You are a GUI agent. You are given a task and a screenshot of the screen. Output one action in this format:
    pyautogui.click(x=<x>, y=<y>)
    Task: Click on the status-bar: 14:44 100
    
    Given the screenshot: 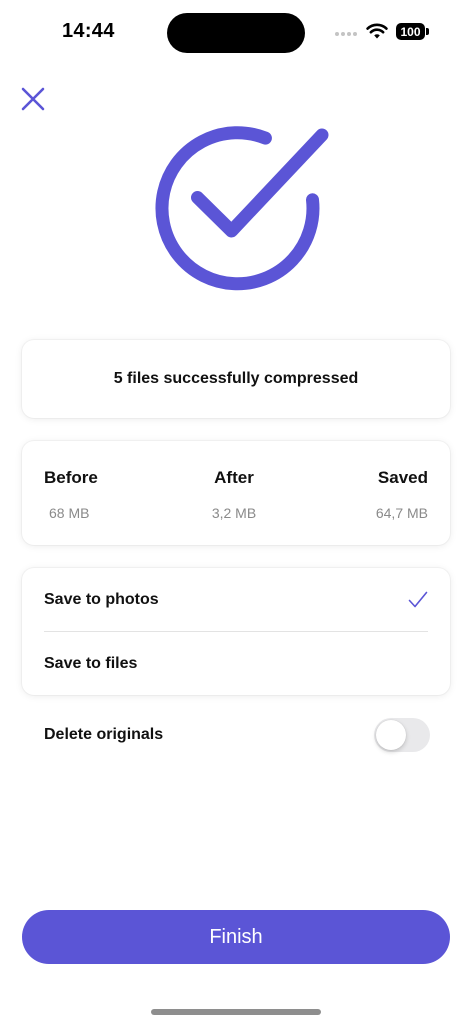 What is the action you would take?
    pyautogui.click(x=236, y=32)
    